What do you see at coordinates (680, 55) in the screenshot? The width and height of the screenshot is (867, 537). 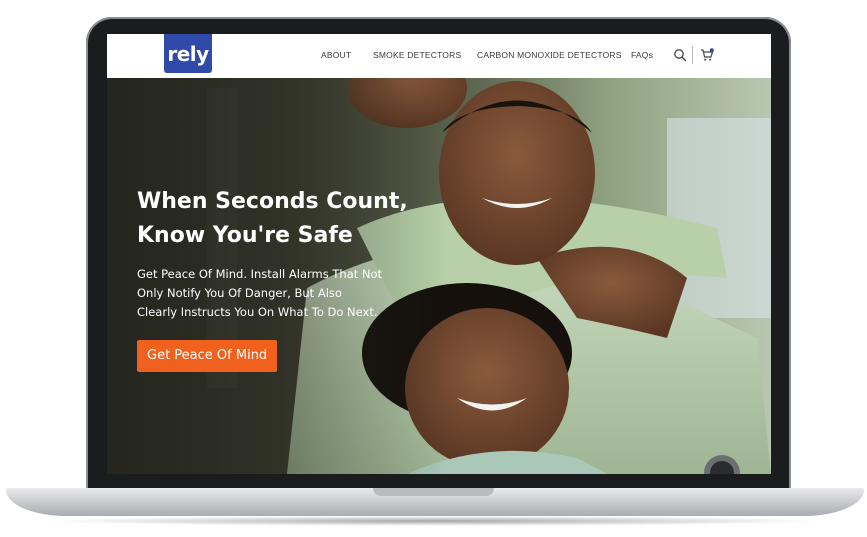 I see `search-icon` at bounding box center [680, 55].